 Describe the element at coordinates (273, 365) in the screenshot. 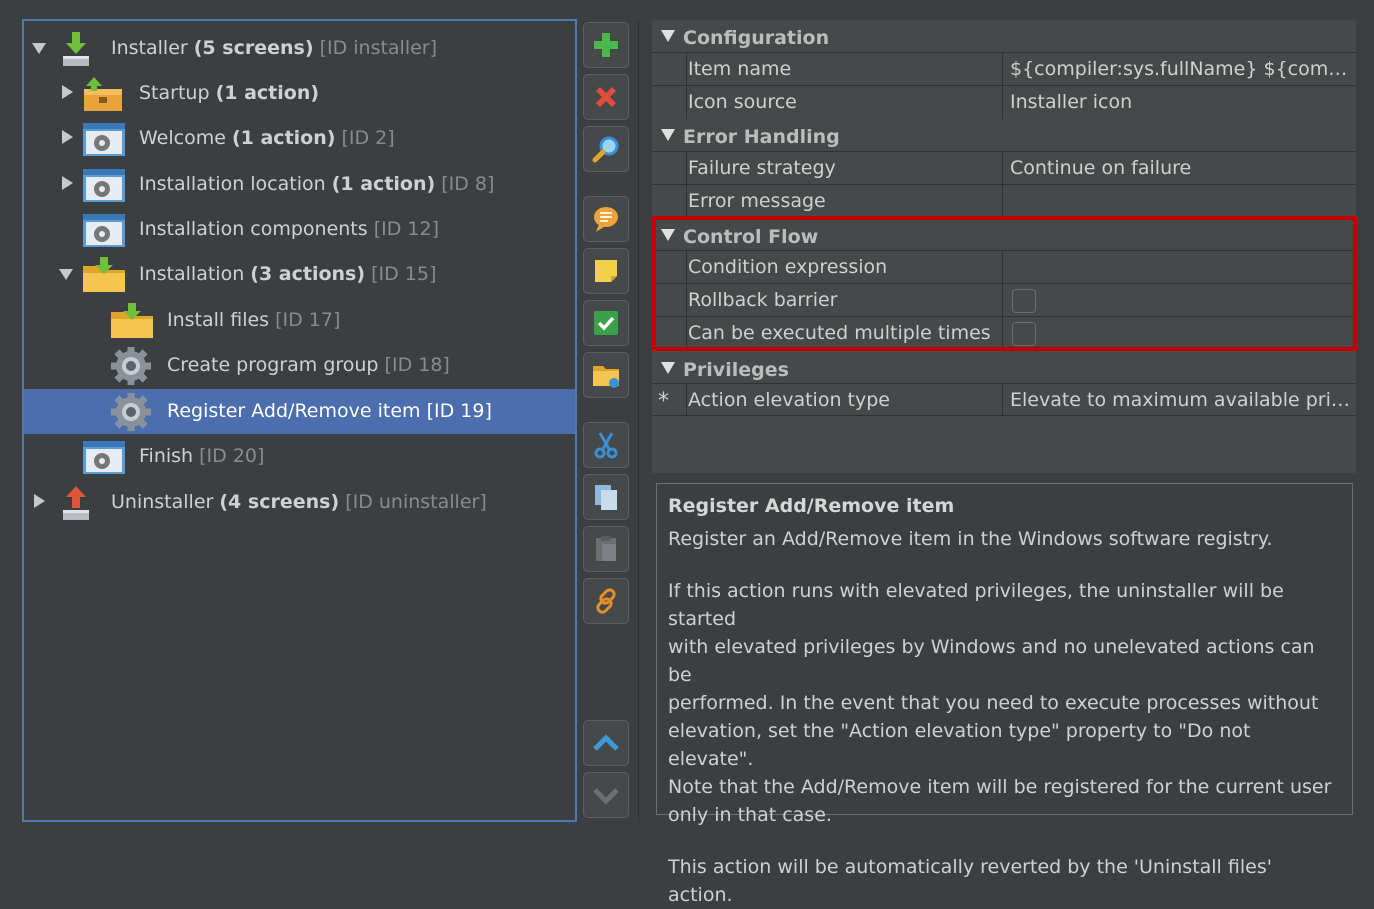

I see `tree-item-name: Create program group` at that location.